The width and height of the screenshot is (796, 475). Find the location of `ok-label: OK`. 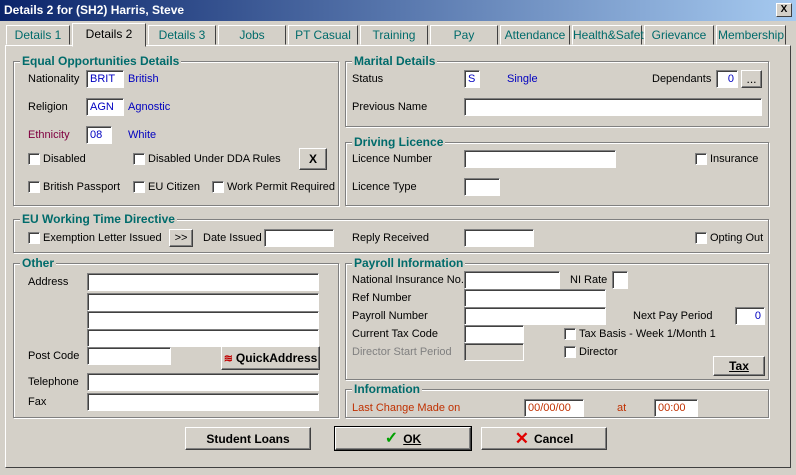

ok-label: OK is located at coordinates (412, 438).